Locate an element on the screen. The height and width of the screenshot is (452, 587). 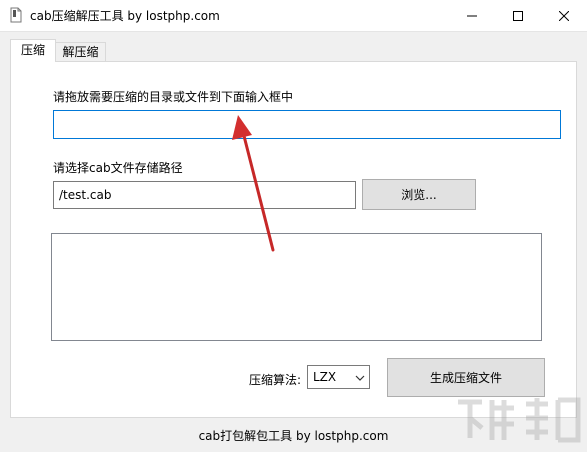
tab-compress: 压缩 is located at coordinates (33, 50).